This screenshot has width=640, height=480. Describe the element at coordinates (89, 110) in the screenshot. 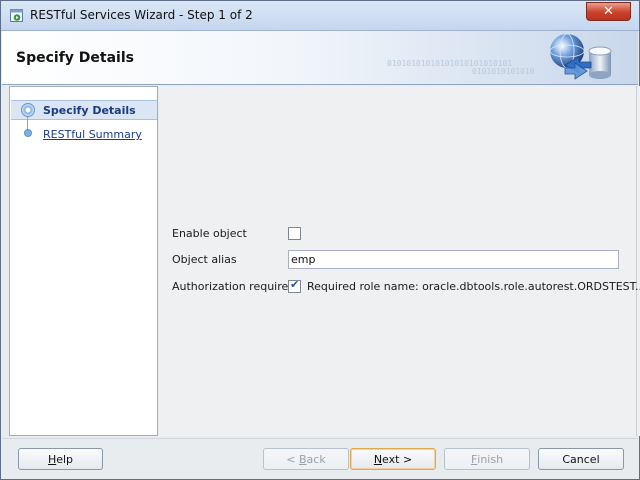

I see `step-label: Specify Details` at that location.